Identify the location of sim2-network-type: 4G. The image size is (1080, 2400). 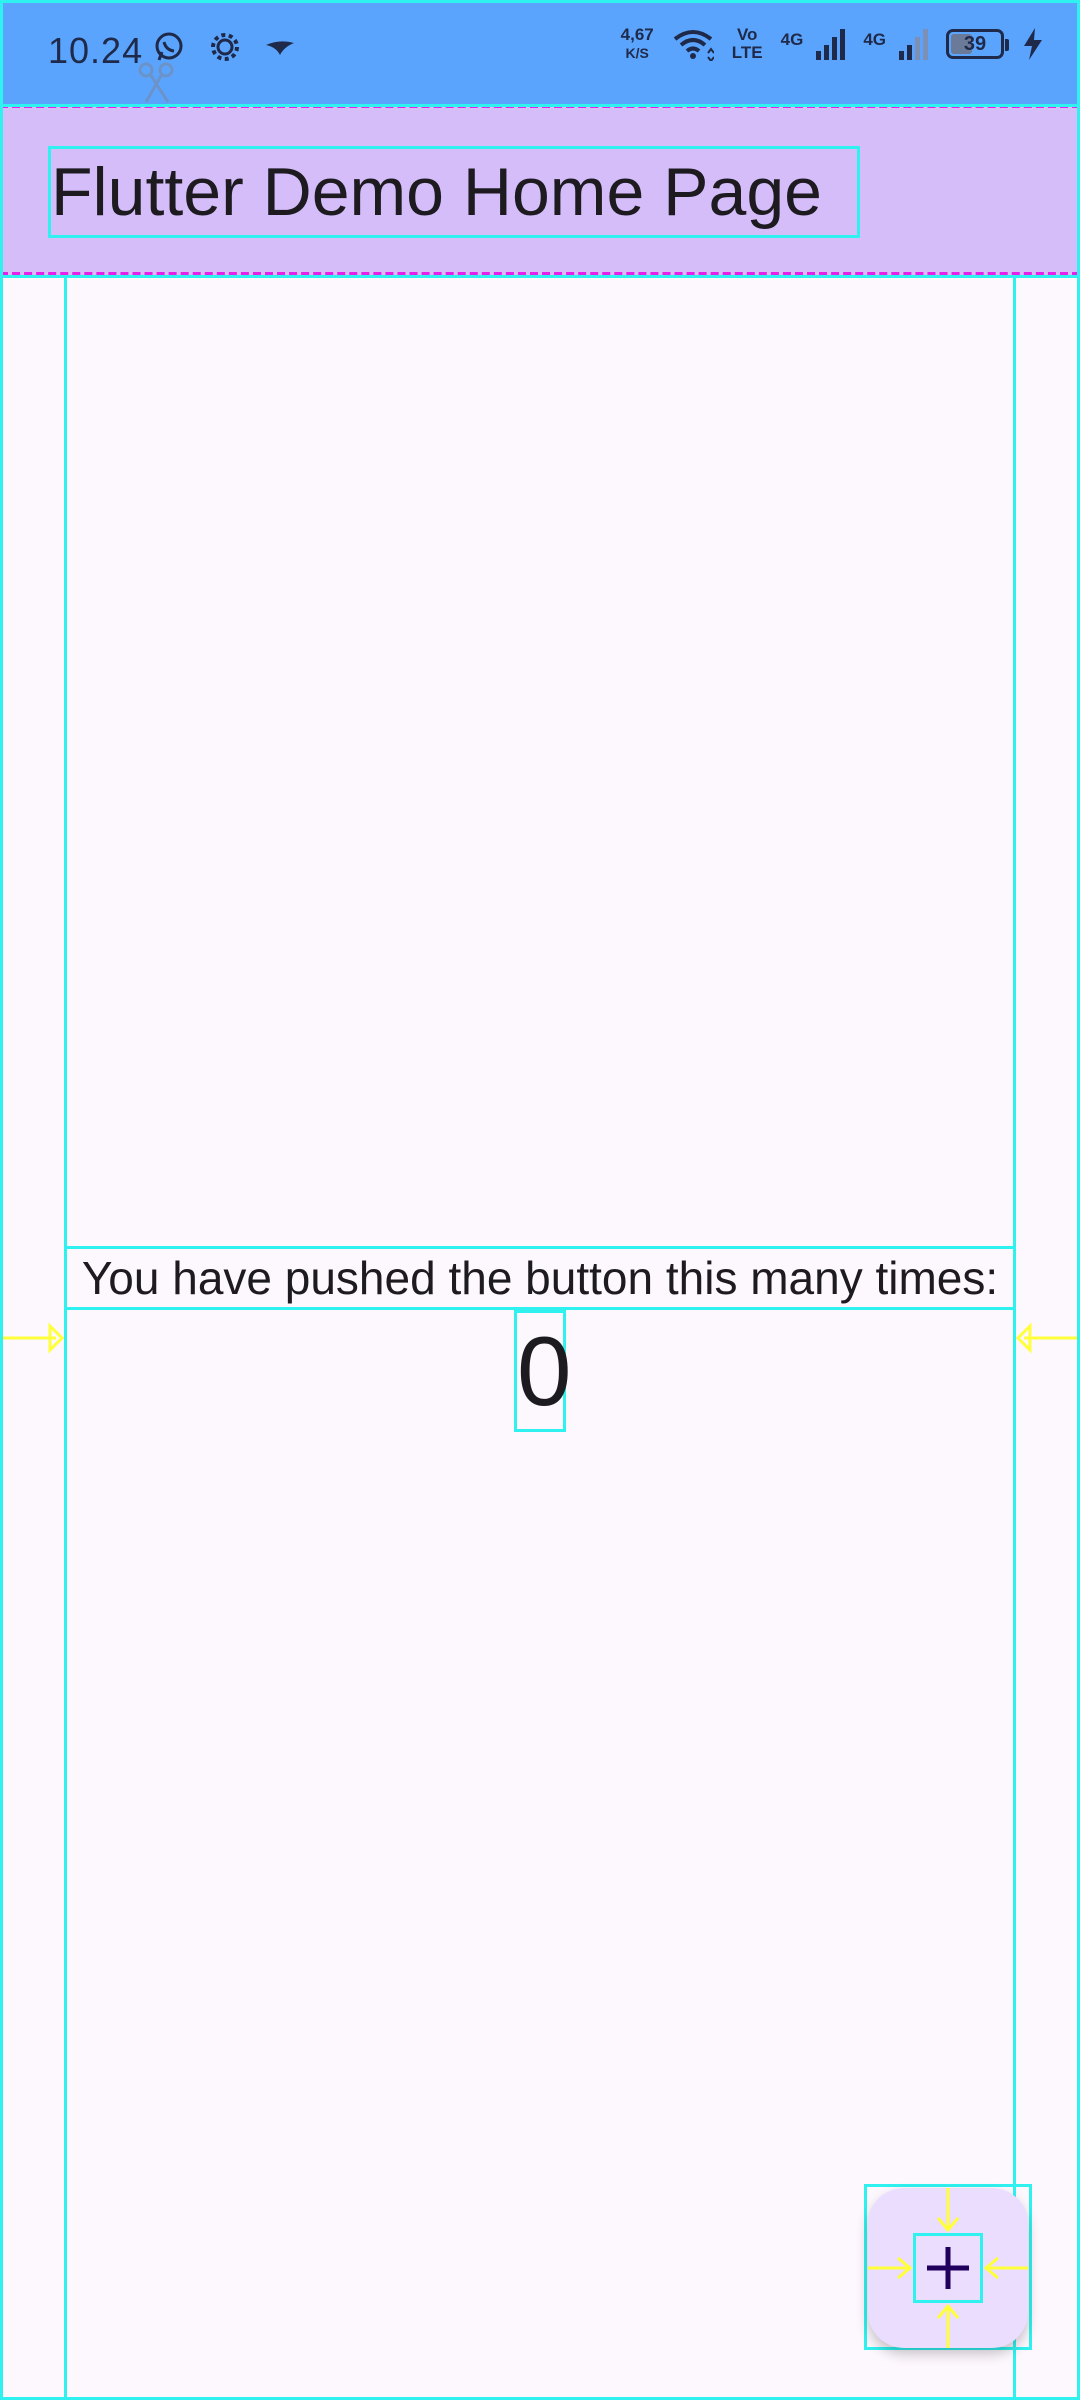
(874, 39).